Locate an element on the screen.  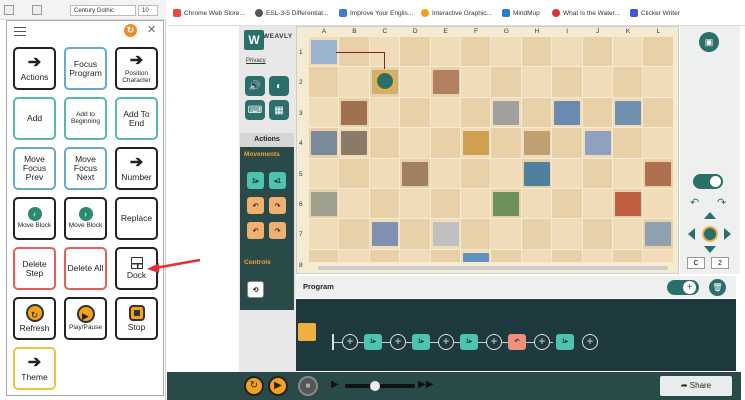
privacy-link: Privacy is located at coordinates (256, 61).